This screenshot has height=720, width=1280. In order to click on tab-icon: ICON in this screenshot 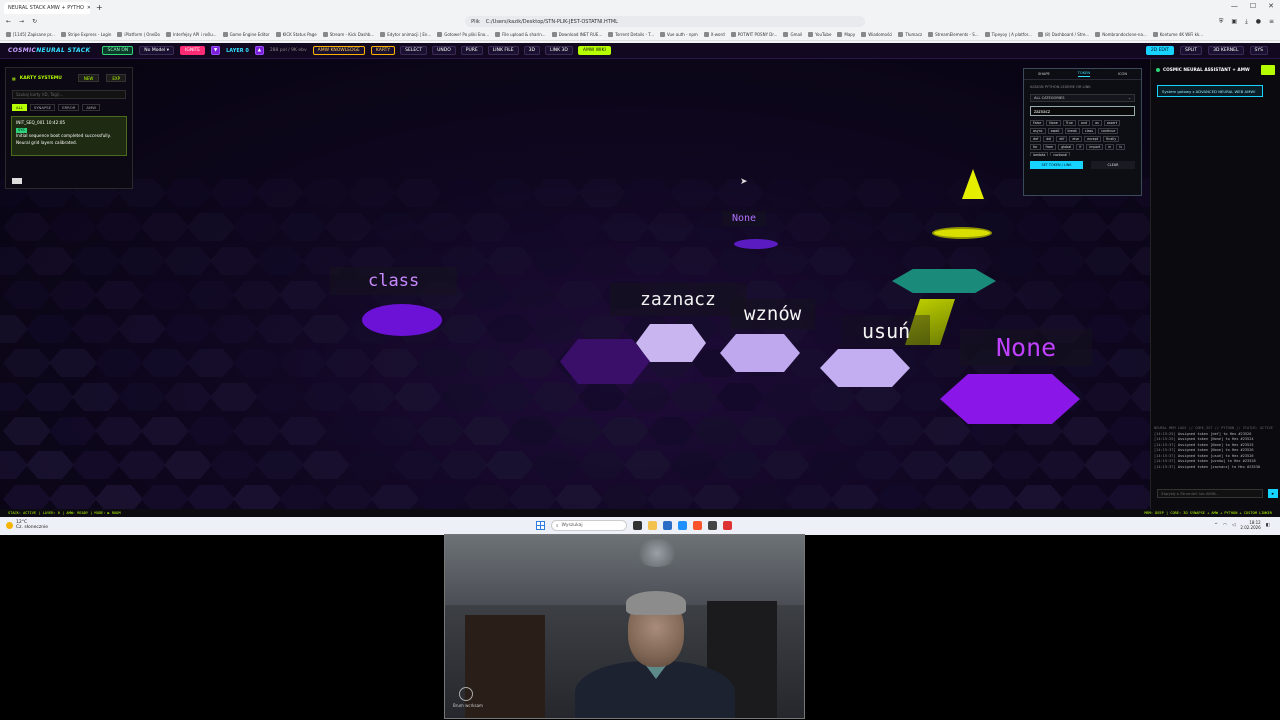, I will do `click(1122, 74)`.